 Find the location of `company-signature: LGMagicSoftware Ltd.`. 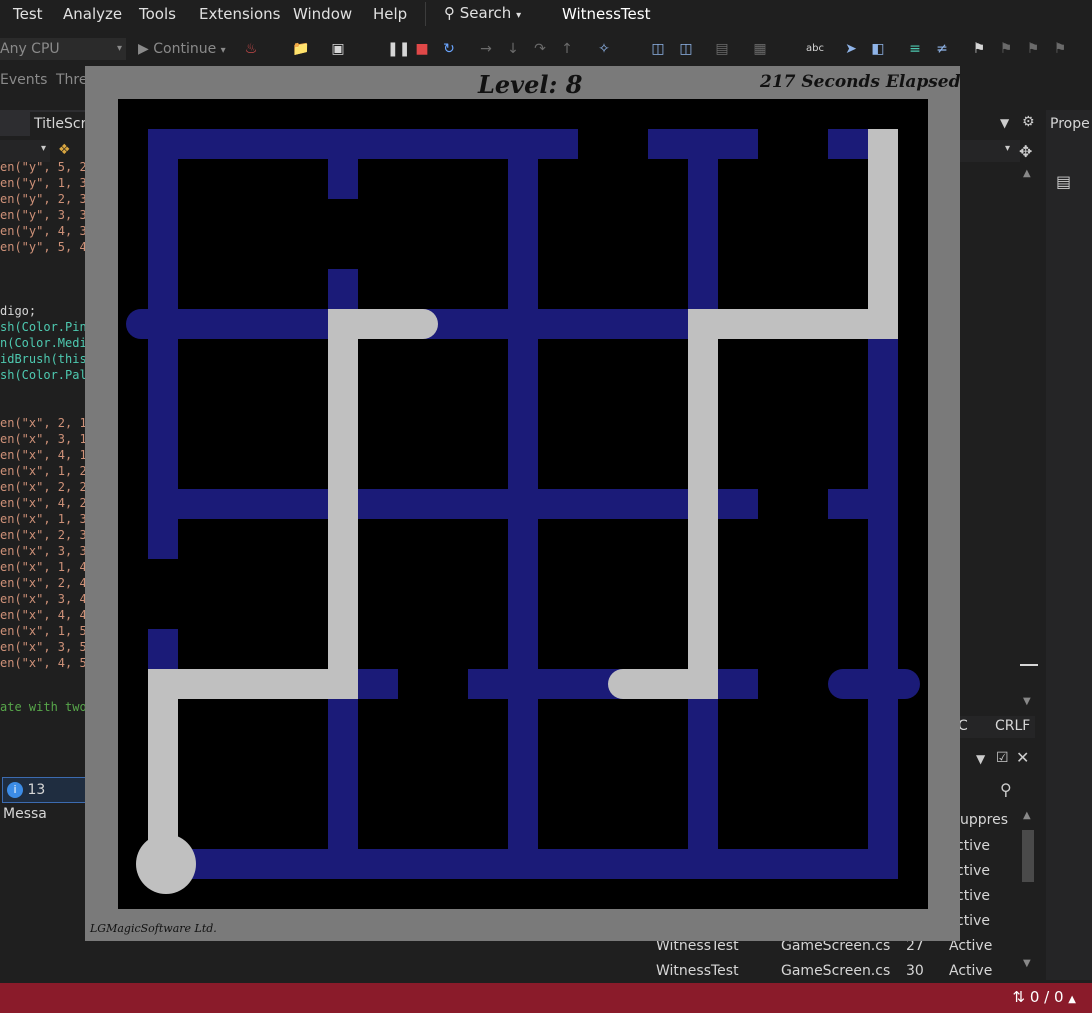

company-signature: LGMagicSoftware Ltd. is located at coordinates (153, 928).